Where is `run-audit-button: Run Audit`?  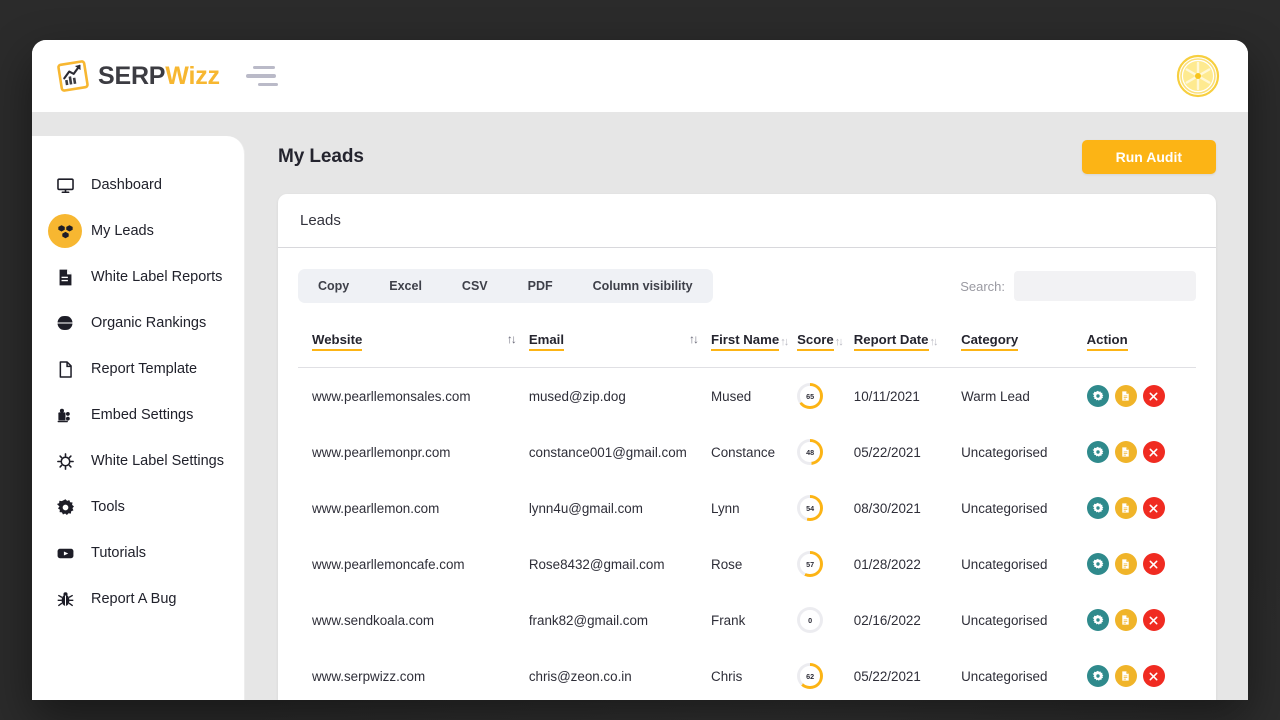 run-audit-button: Run Audit is located at coordinates (1148, 157).